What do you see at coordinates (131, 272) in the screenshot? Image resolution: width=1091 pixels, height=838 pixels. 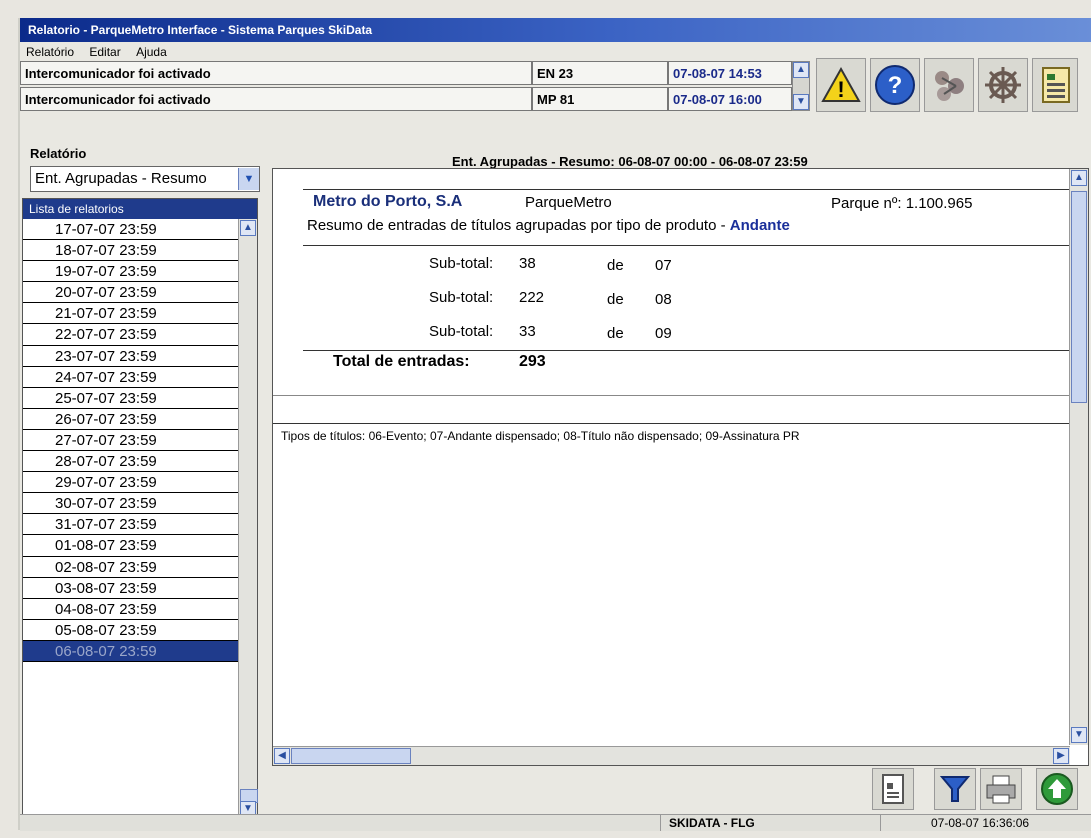 I see `list-item: 19-07-07 23:59` at bounding box center [131, 272].